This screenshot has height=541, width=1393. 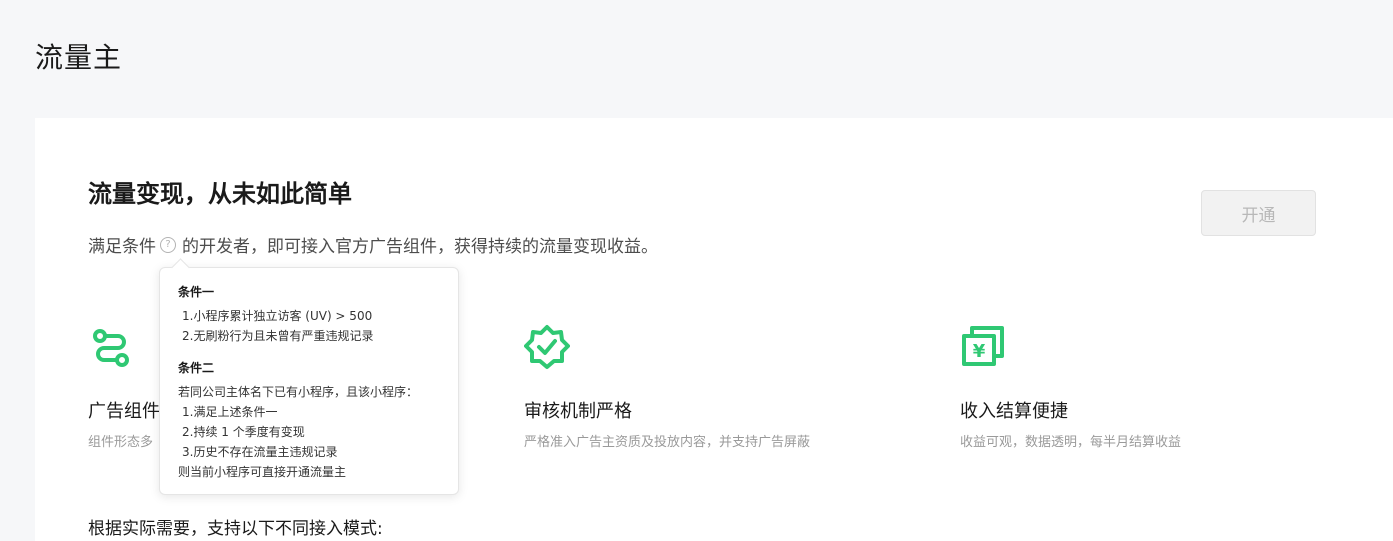 I want to click on open-button: 开通, so click(x=1258, y=213).